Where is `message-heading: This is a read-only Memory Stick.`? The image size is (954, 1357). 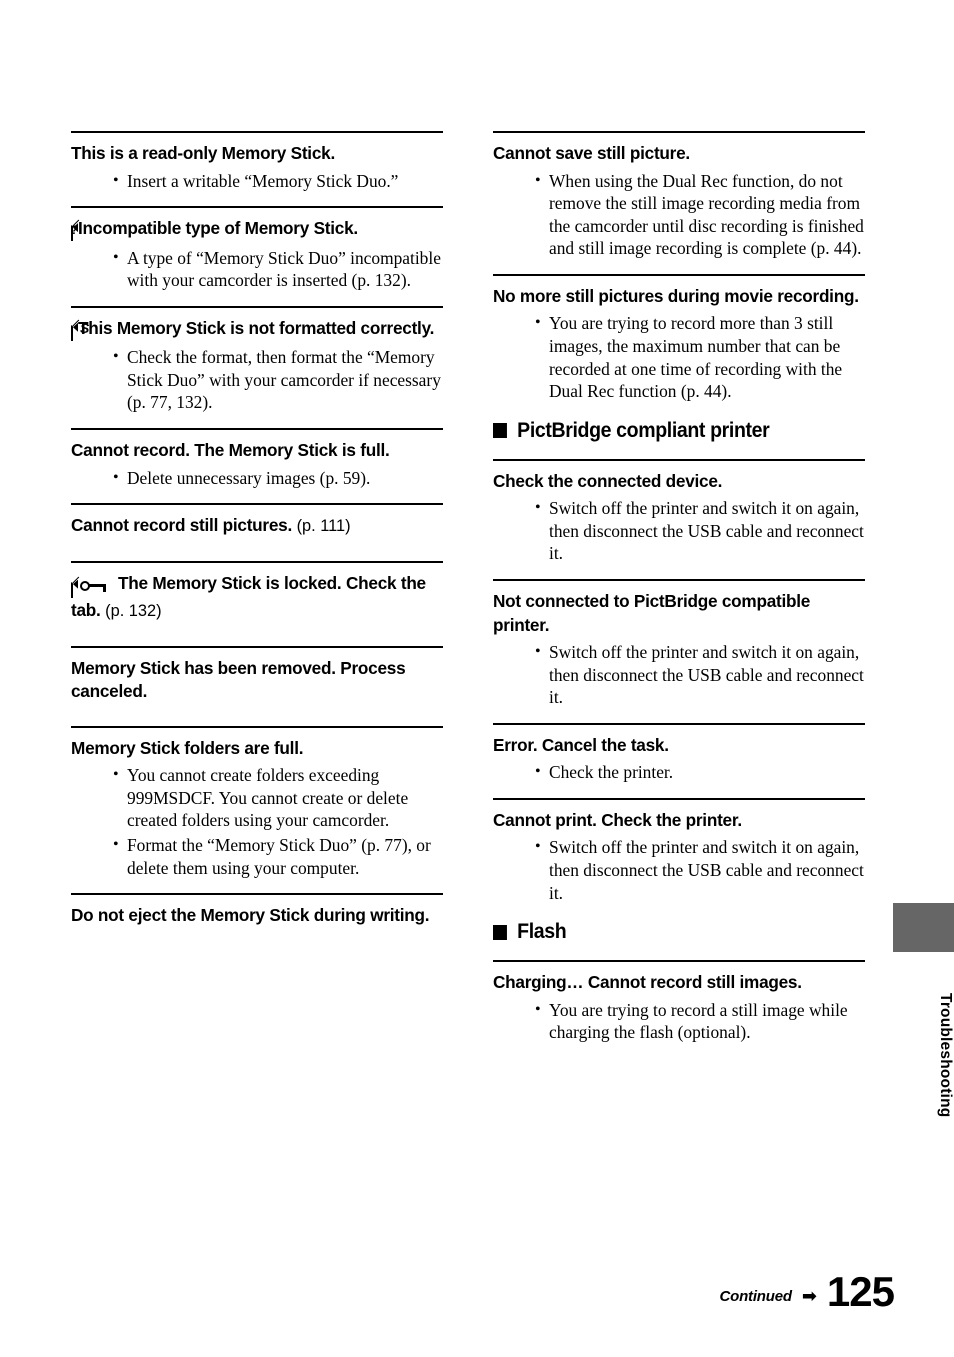 message-heading: This is a read-only Memory Stick. is located at coordinates (257, 154).